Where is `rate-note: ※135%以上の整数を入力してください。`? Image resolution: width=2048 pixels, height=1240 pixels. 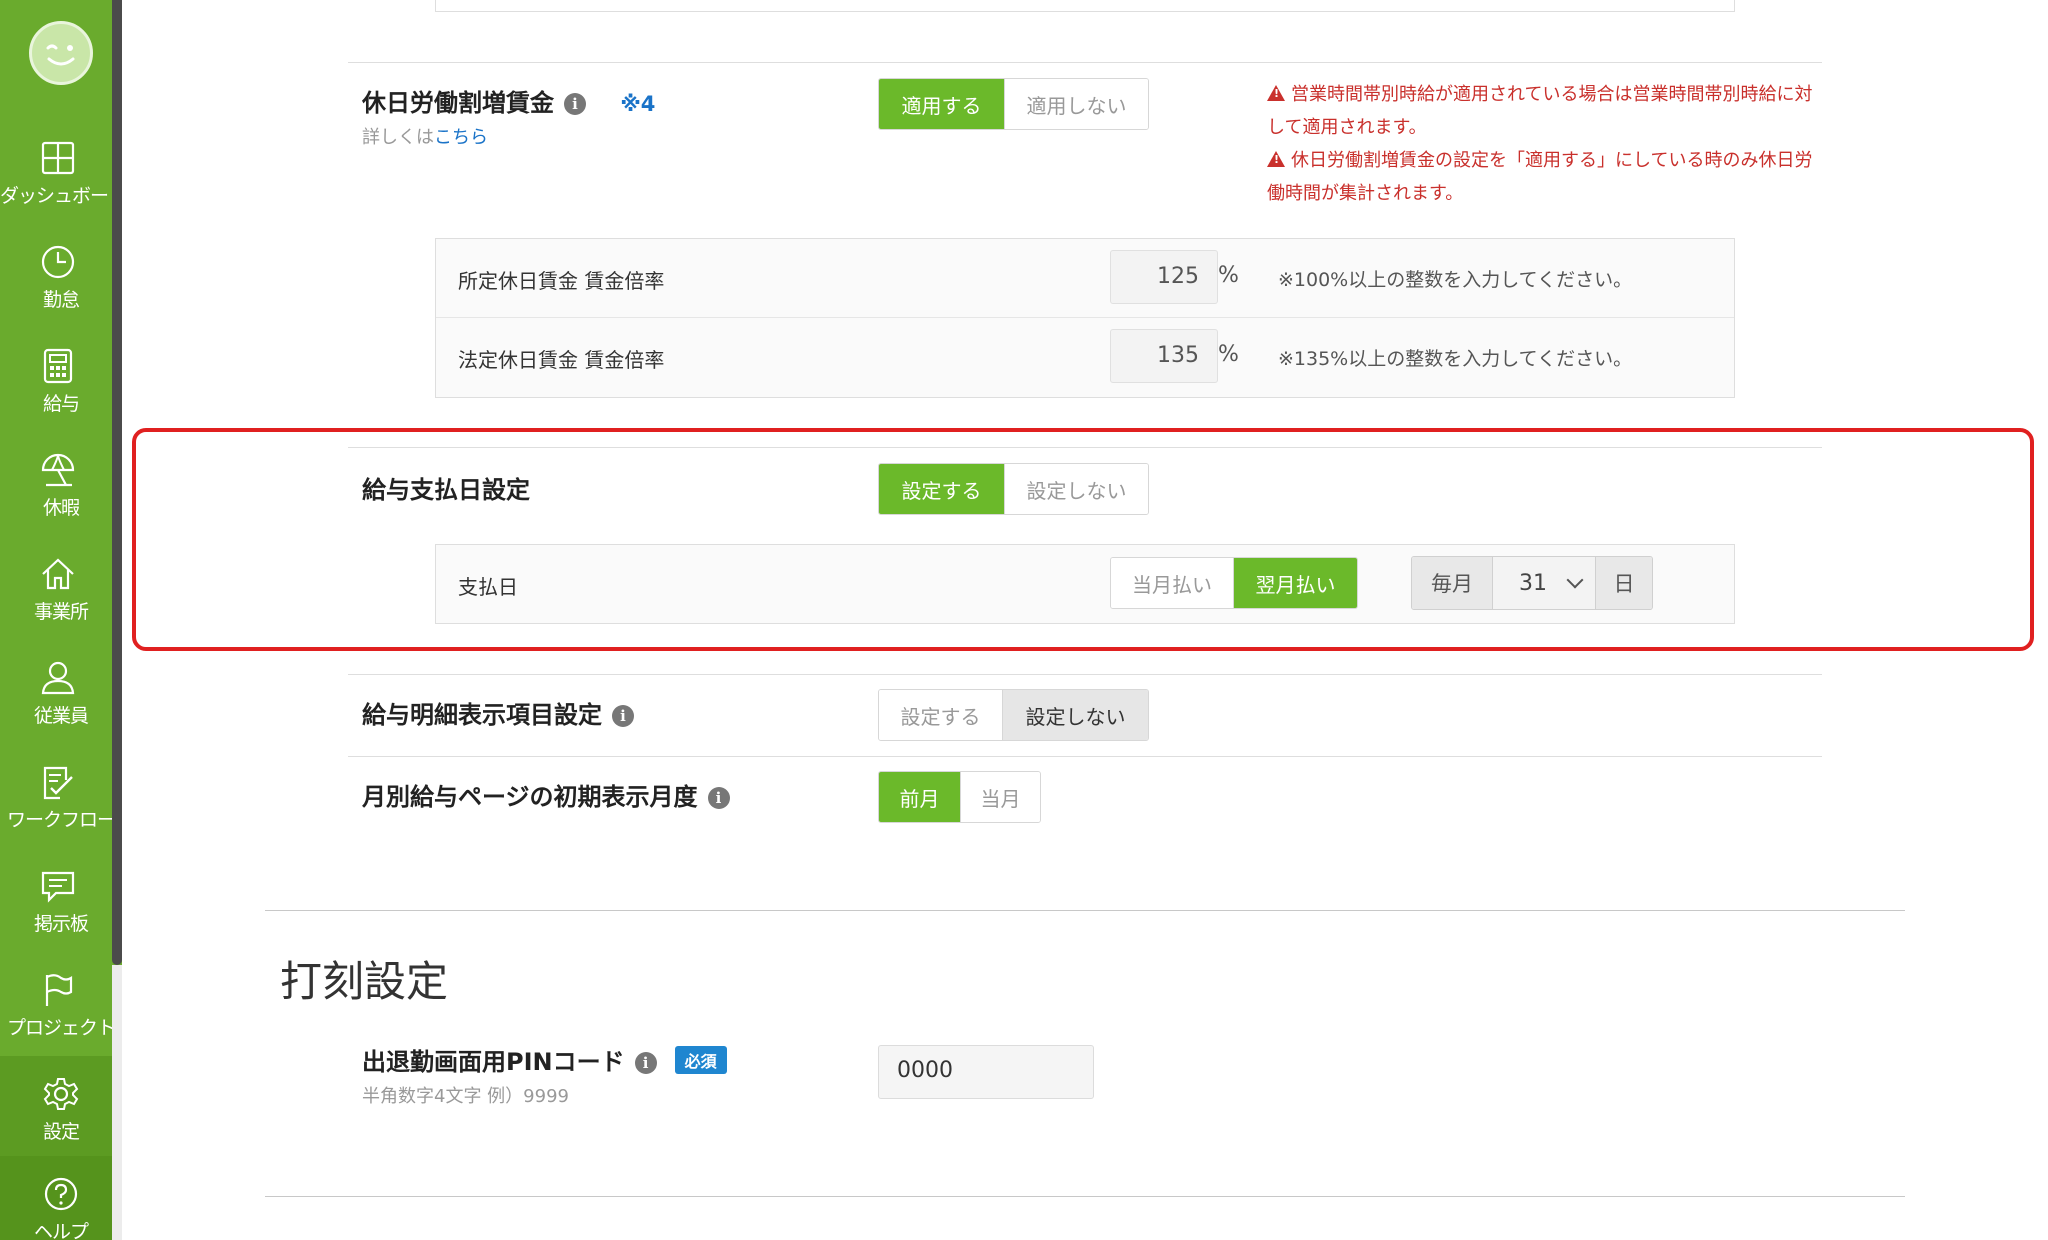
rate-note: ※135%以上の整数を入力してください。 is located at coordinates (1455, 359).